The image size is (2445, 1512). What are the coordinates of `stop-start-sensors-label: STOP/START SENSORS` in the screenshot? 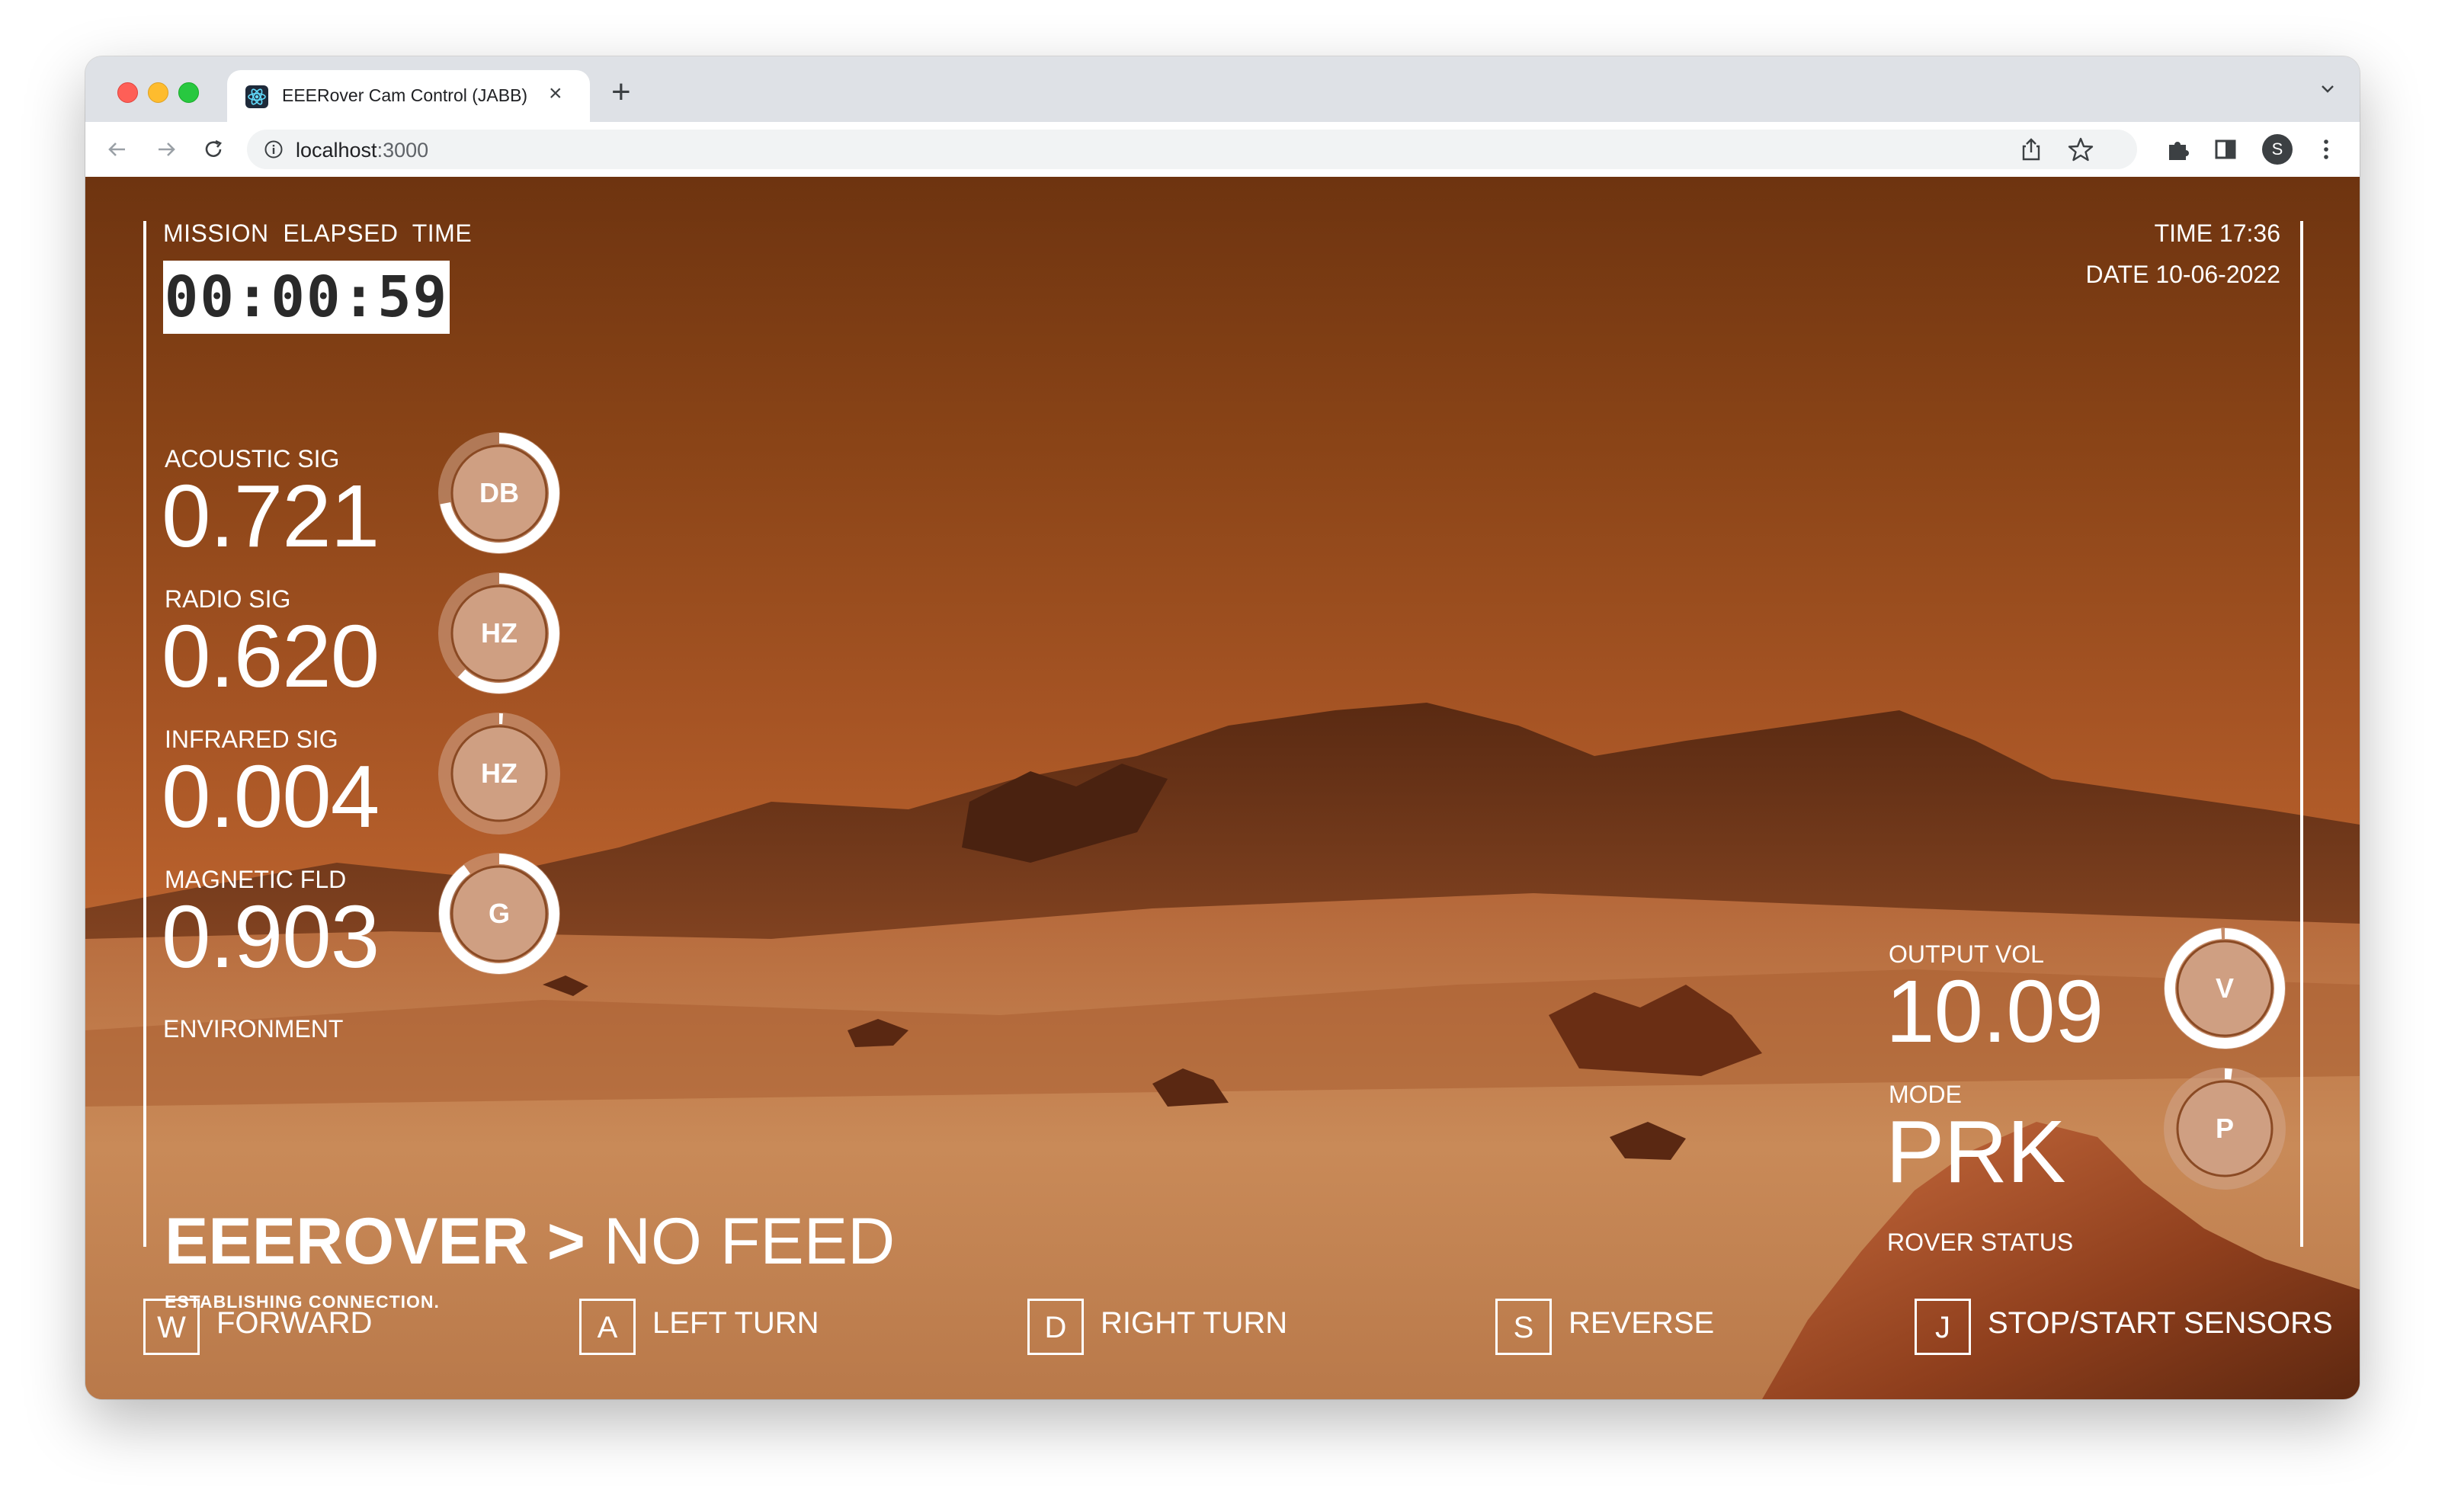 It's located at (2160, 1323).